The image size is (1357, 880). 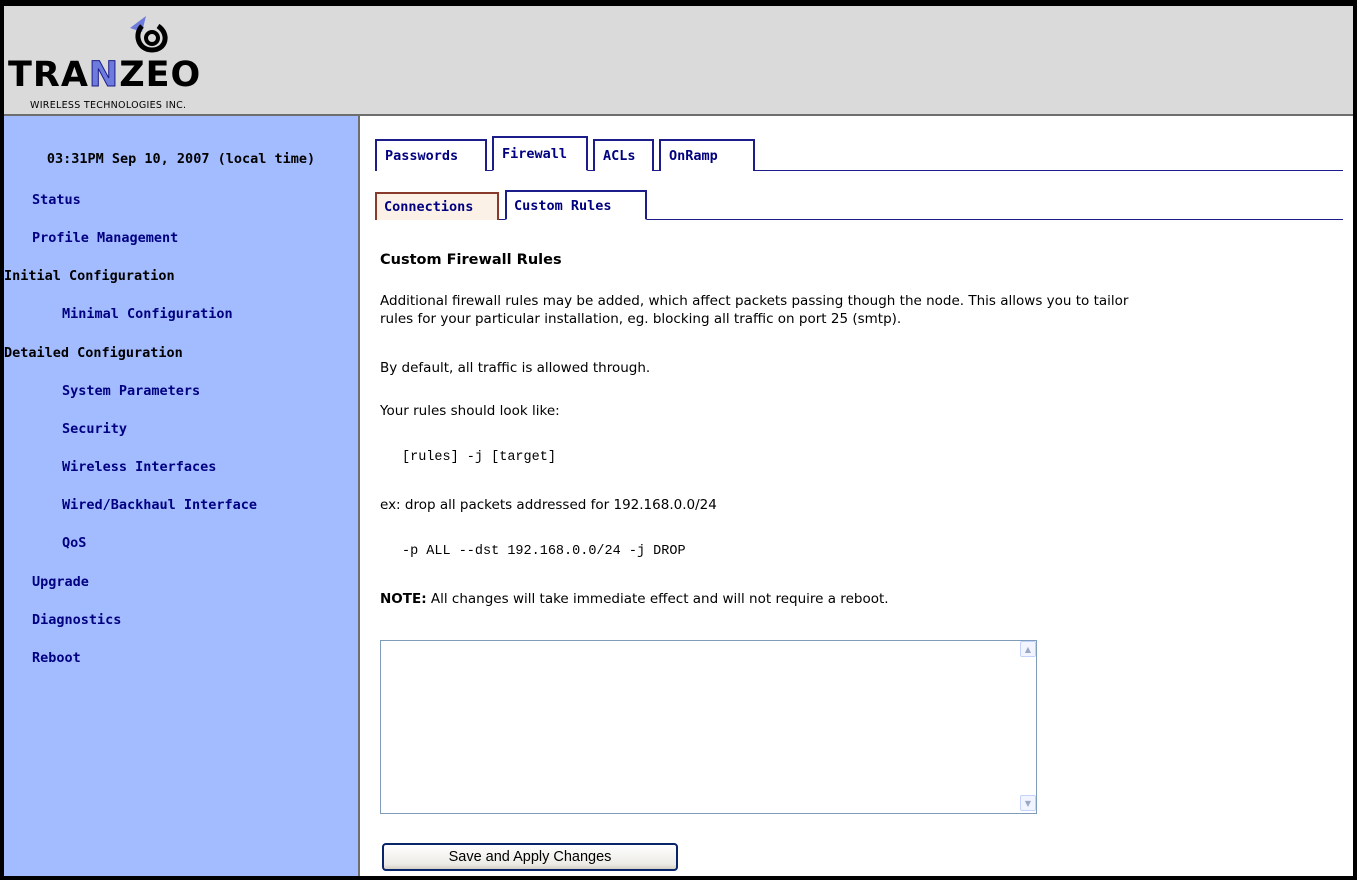 I want to click on tab-acls: ACLs, so click(x=623, y=155).